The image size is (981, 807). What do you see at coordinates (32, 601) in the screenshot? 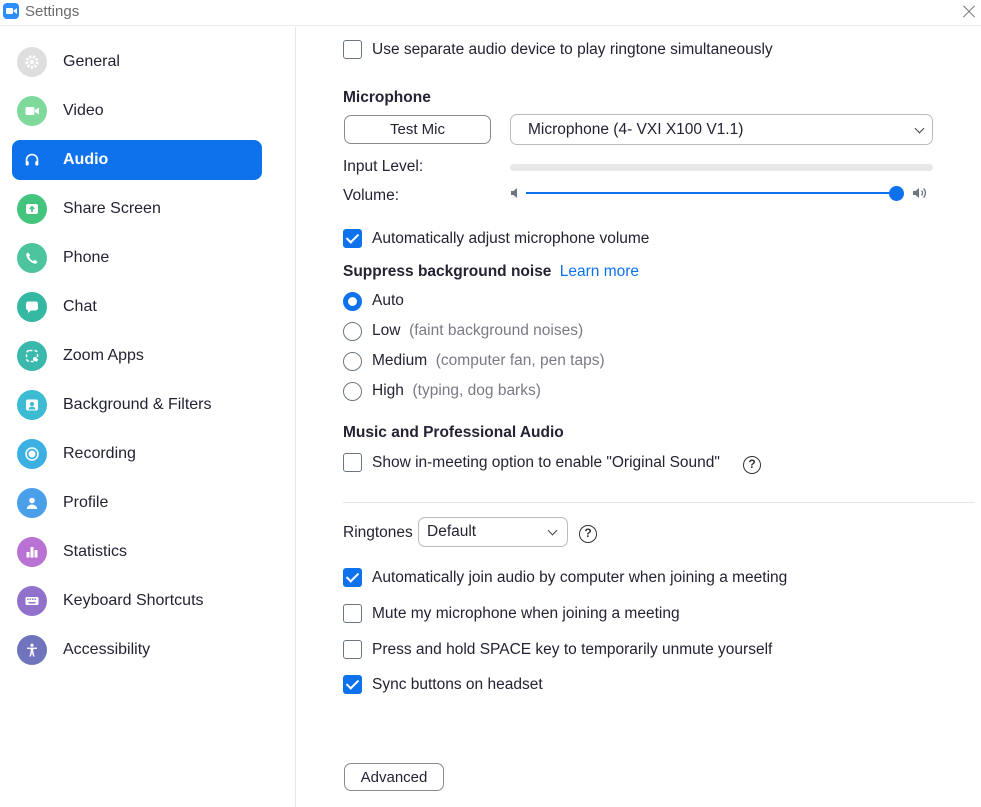
I see `keyboard-icon` at bounding box center [32, 601].